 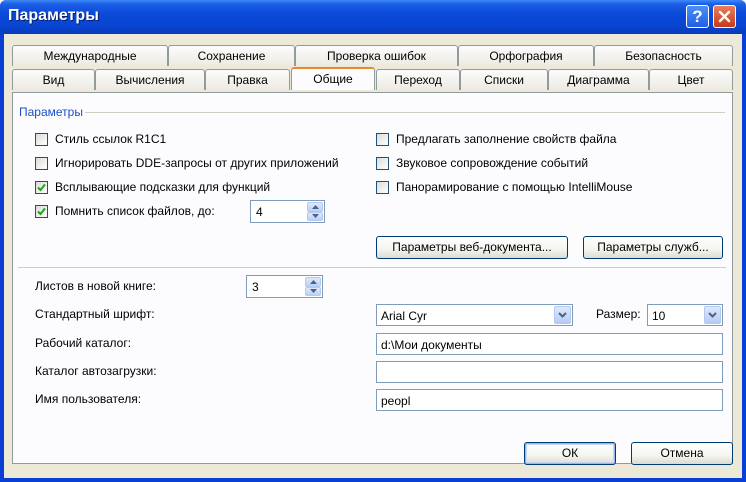 I want to click on standard-font-label: Стандартный шрифт:, so click(x=95, y=314).